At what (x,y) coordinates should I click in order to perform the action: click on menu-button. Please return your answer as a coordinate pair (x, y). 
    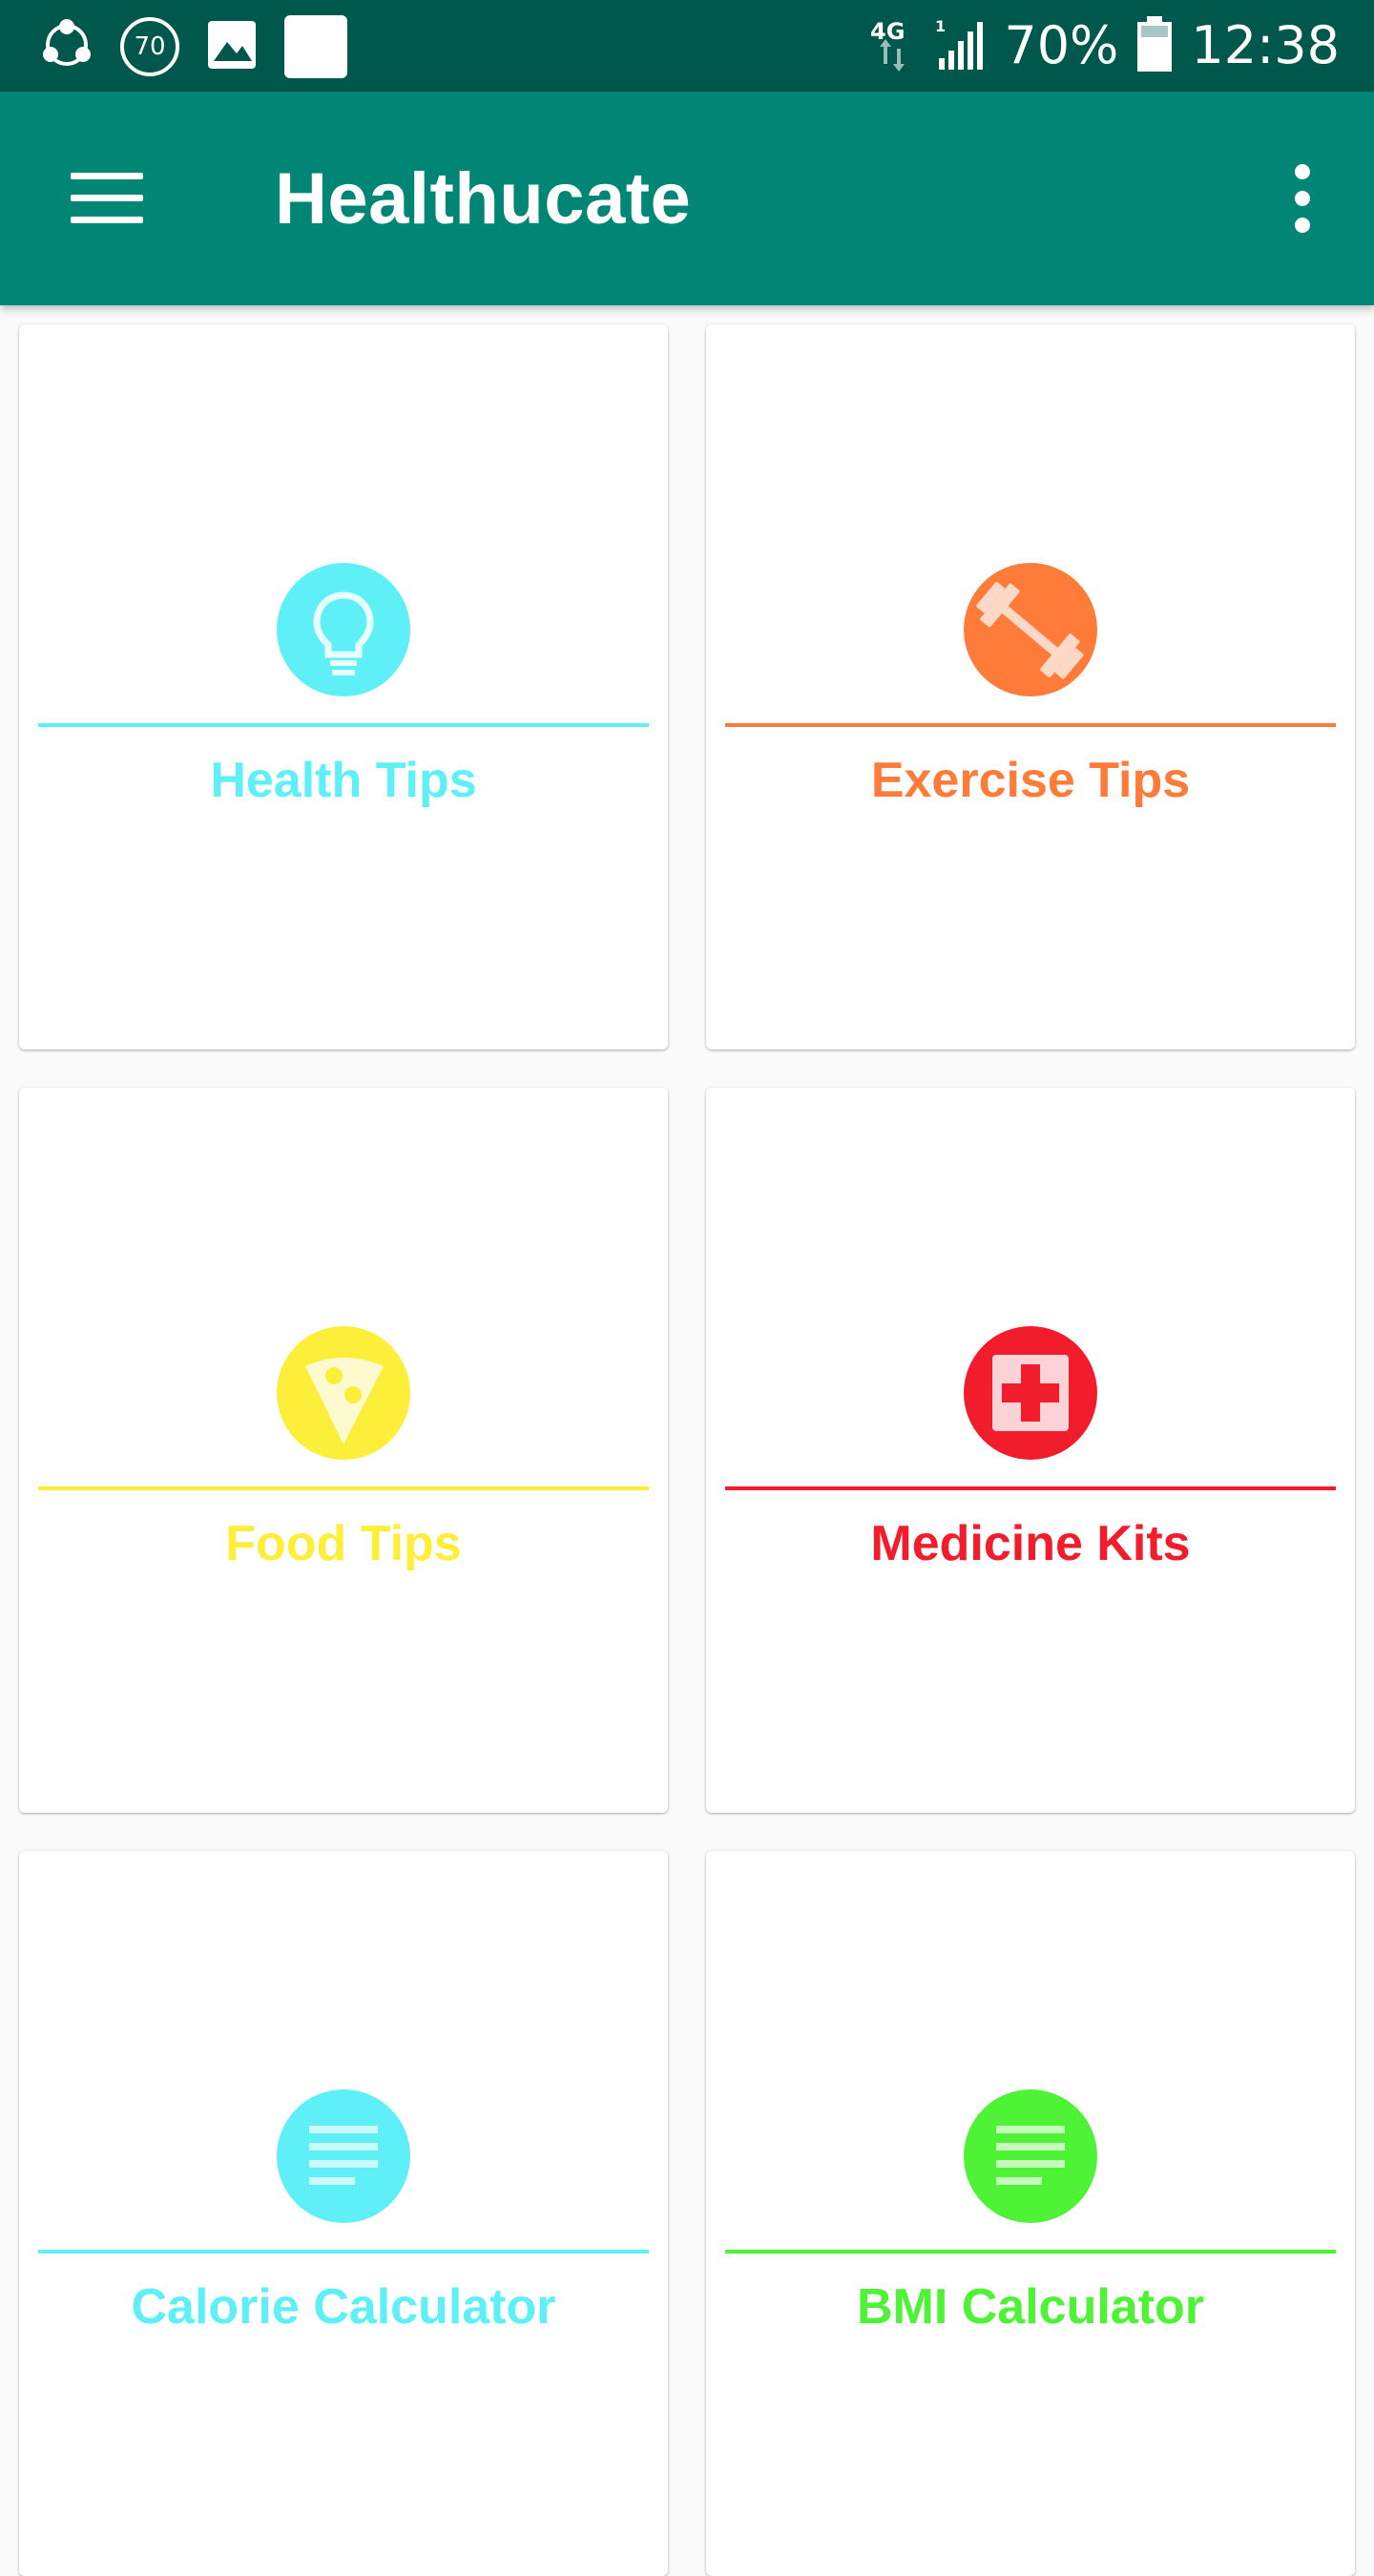
    Looking at the image, I should click on (107, 198).